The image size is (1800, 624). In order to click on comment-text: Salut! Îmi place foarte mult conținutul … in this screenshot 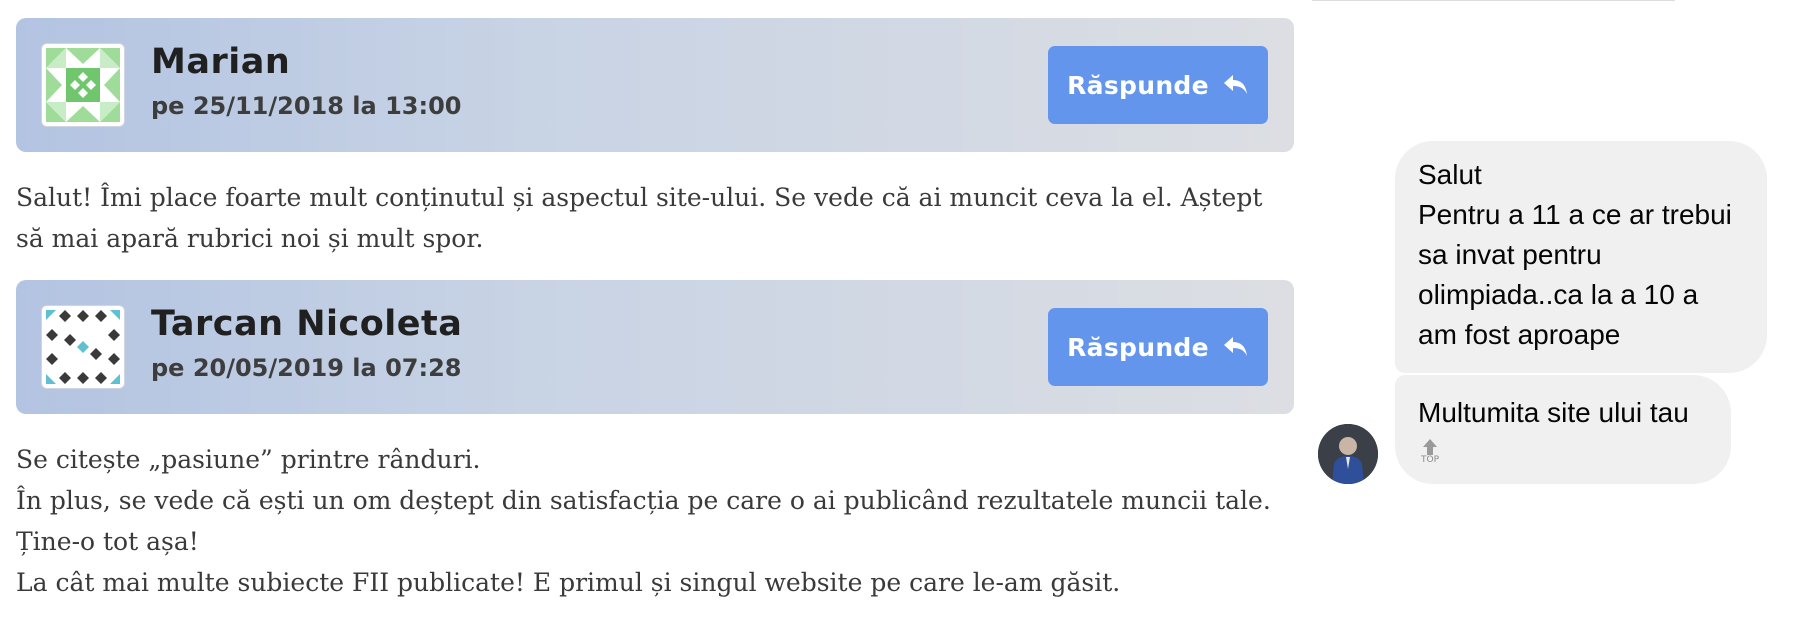, I will do `click(639, 218)`.